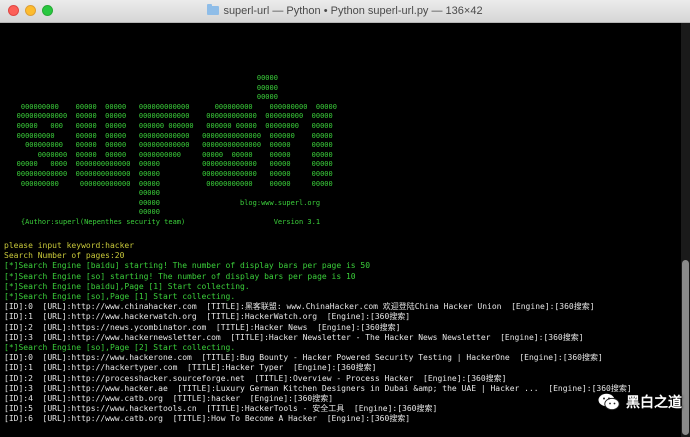  I want to click on watermark-text: 黑白之道, so click(654, 402).